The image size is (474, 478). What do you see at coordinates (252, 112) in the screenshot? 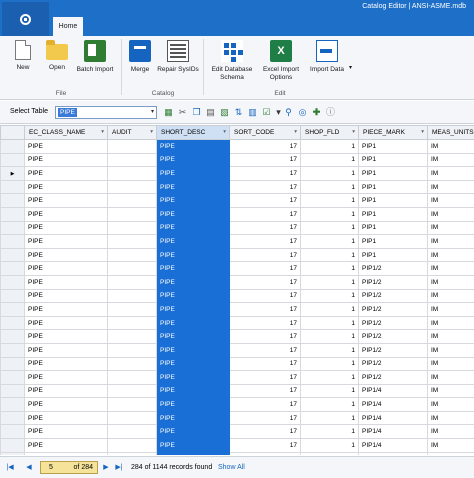
I see `column-icon: ▥` at bounding box center [252, 112].